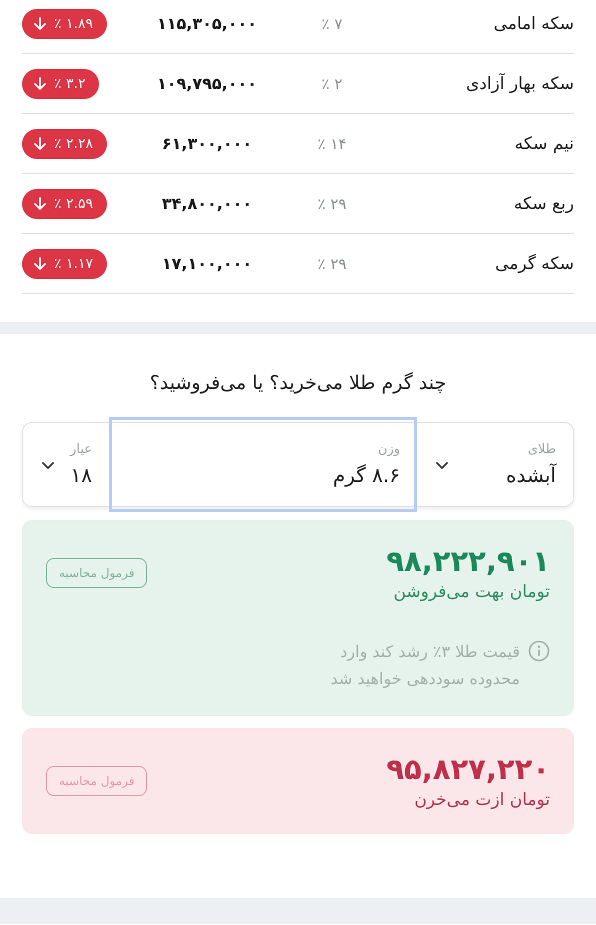 The image size is (596, 925). Describe the element at coordinates (519, 84) in the screenshot. I see `coin-name: سکه بهار آزادی` at that location.